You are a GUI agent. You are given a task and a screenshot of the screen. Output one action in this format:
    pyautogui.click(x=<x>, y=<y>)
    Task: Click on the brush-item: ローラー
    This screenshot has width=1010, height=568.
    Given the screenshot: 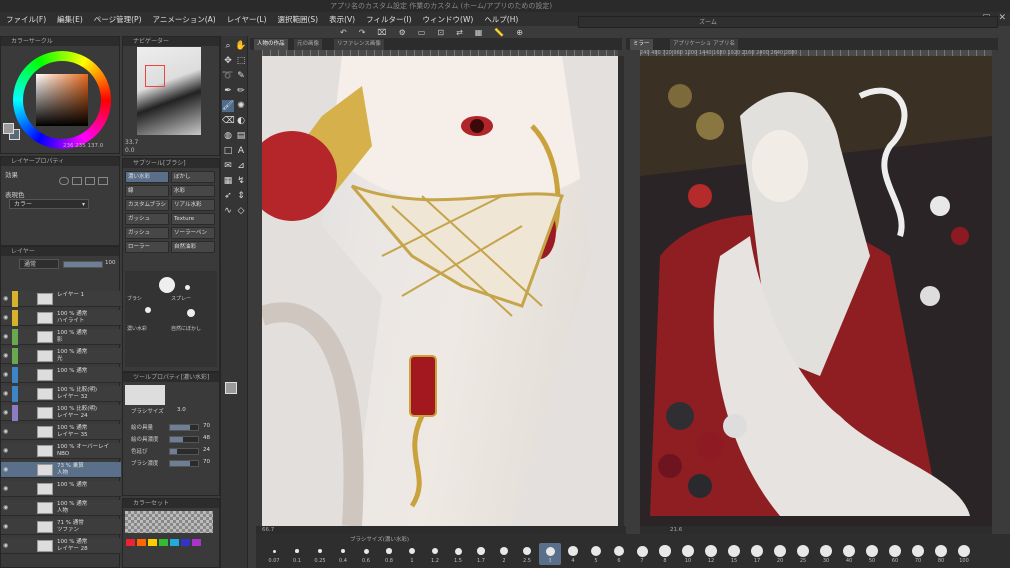 What is the action you would take?
    pyautogui.click(x=147, y=247)
    